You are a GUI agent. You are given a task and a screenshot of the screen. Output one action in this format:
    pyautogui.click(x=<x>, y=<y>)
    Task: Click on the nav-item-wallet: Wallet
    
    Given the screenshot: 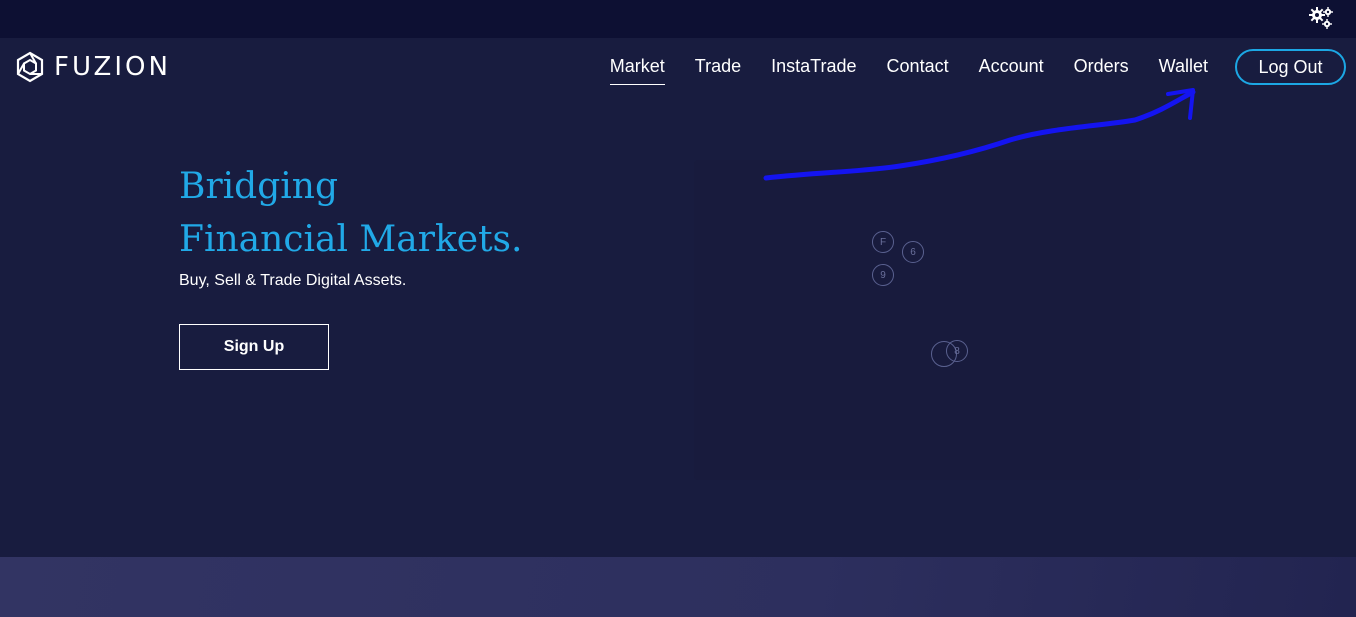 What is the action you would take?
    pyautogui.click(x=1183, y=67)
    